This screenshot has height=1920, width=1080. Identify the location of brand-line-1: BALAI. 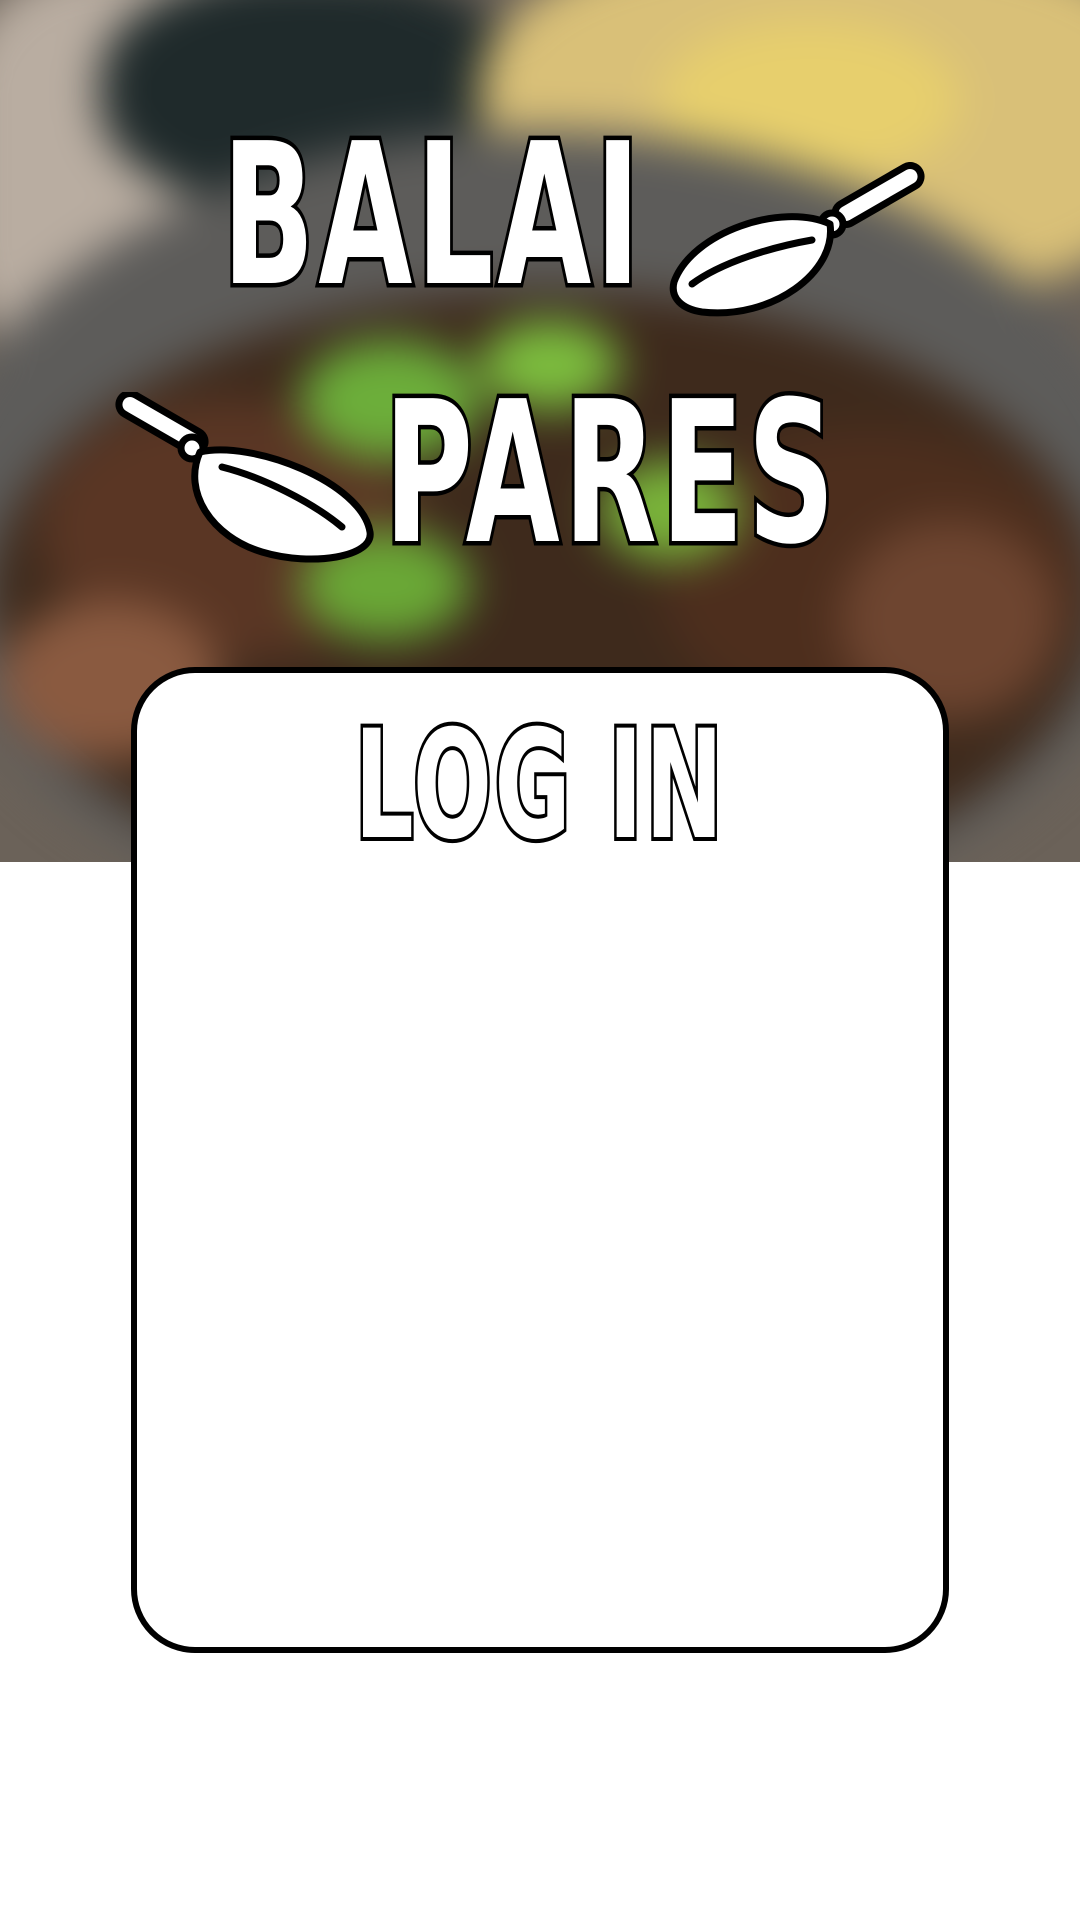
(431, 216).